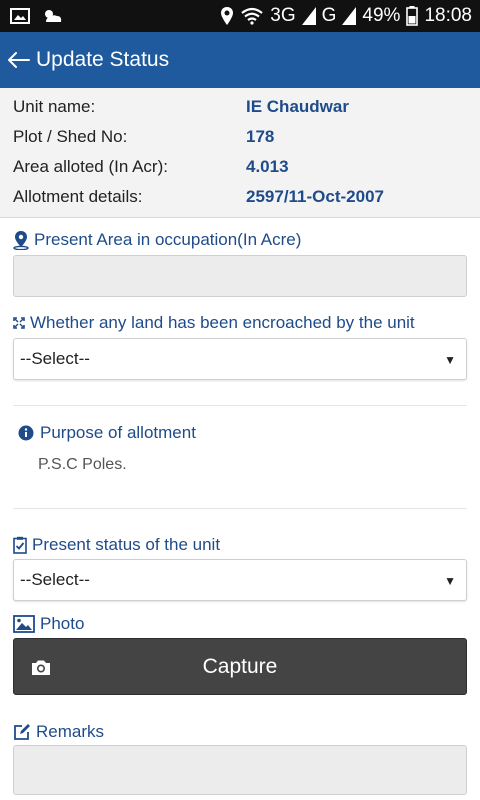 The image size is (480, 800). I want to click on battery-percent: 49%, so click(381, 15).